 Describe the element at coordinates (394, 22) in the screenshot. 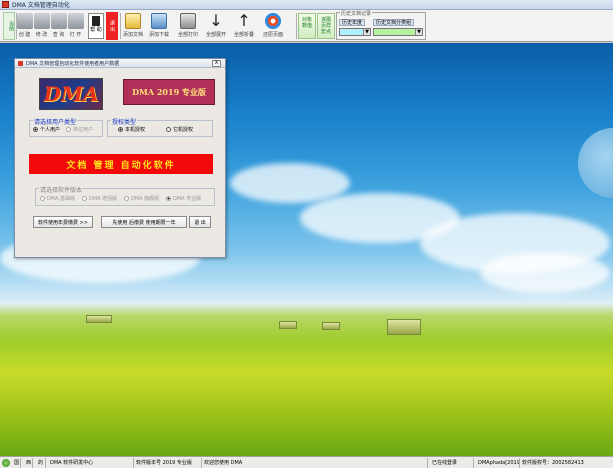

I see `history-category-label: 历史文档分类组` at that location.